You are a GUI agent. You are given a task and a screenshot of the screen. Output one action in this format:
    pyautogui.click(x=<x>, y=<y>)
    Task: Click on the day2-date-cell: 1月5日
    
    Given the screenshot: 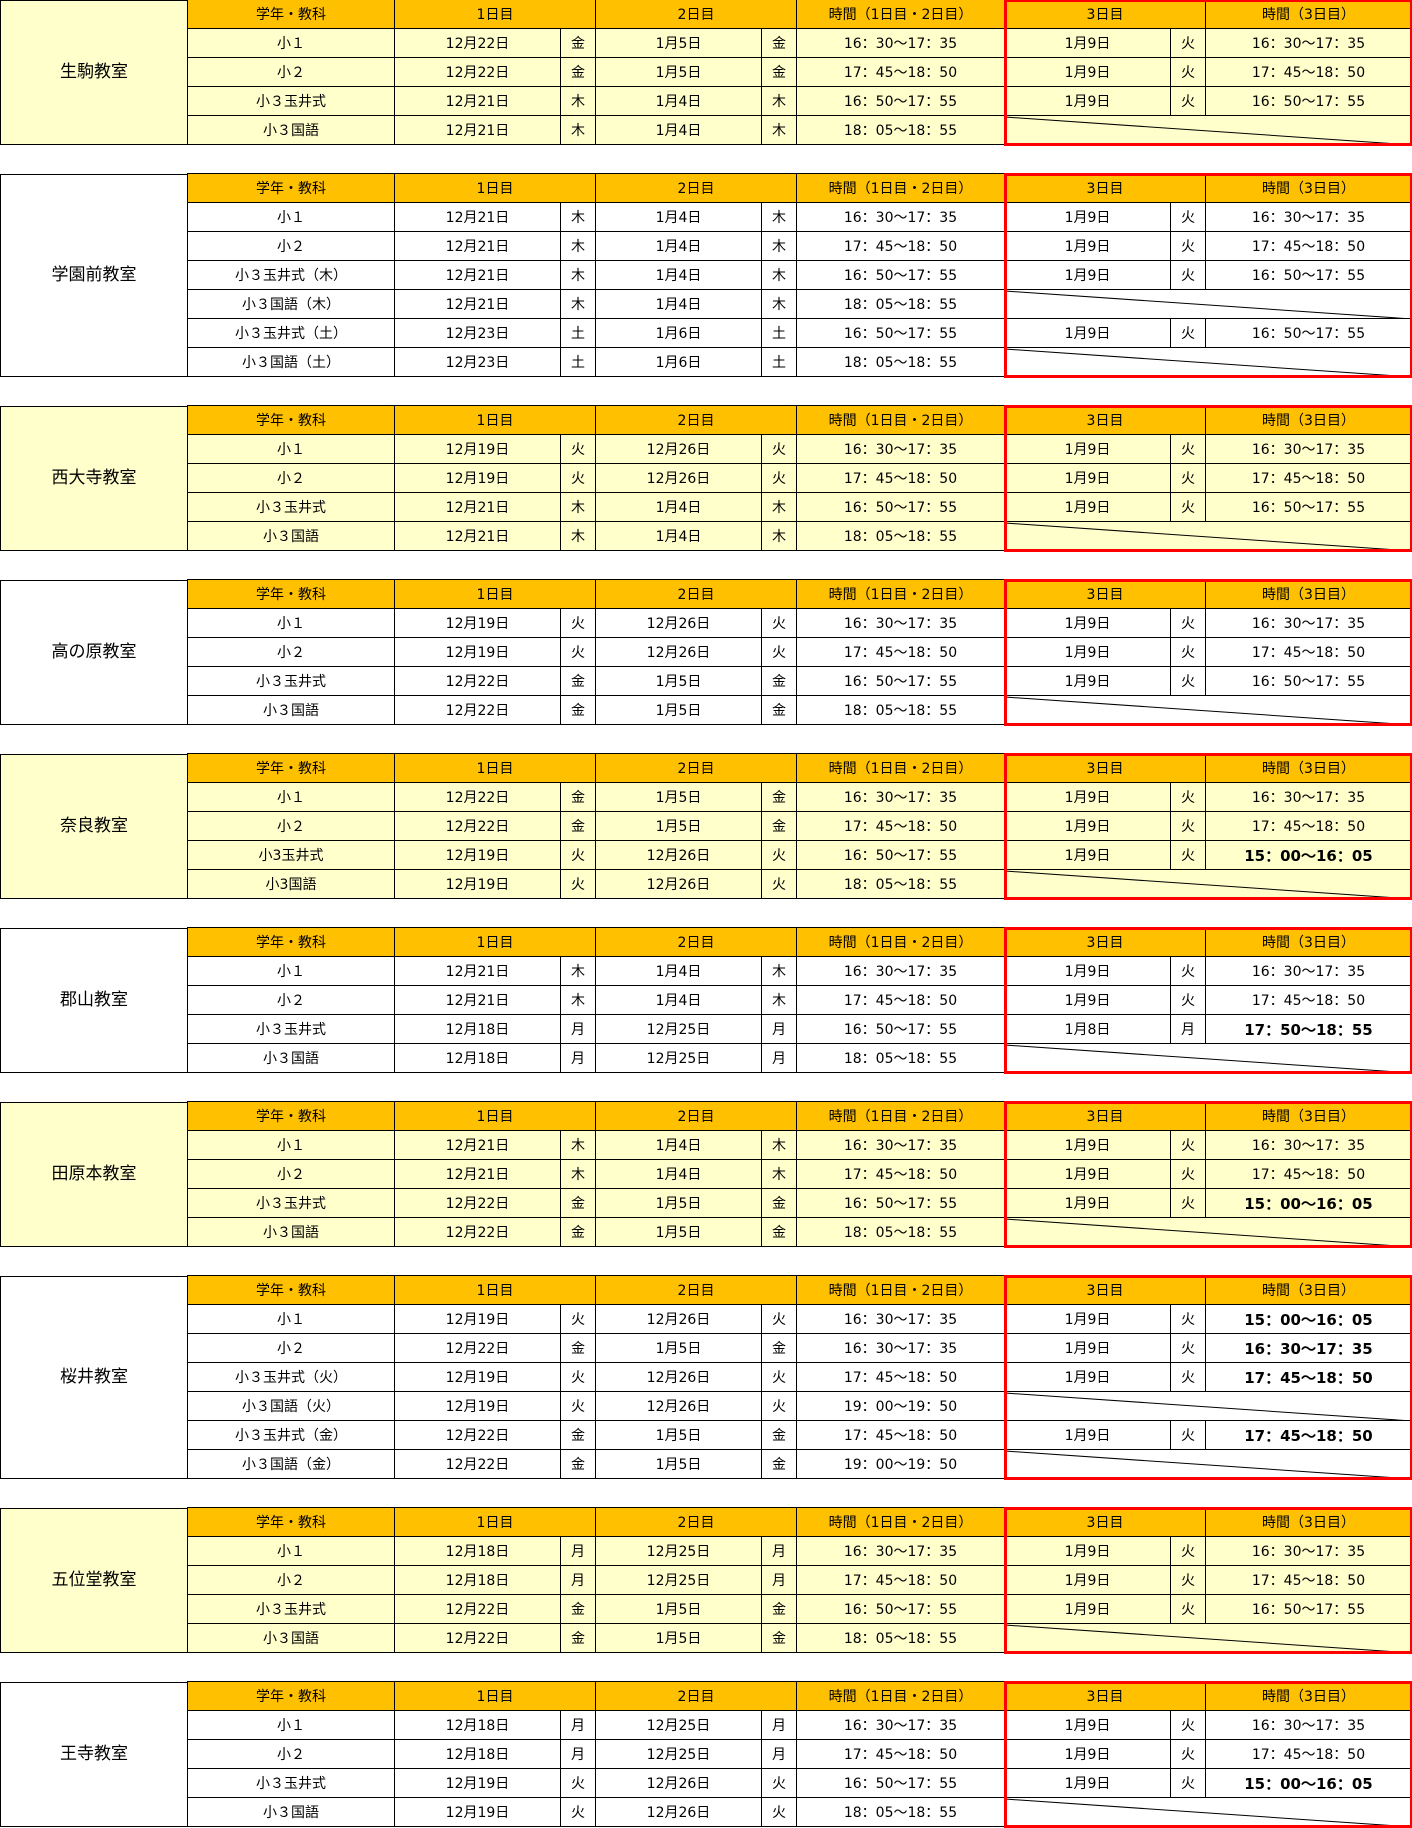 What is the action you would take?
    pyautogui.click(x=678, y=43)
    